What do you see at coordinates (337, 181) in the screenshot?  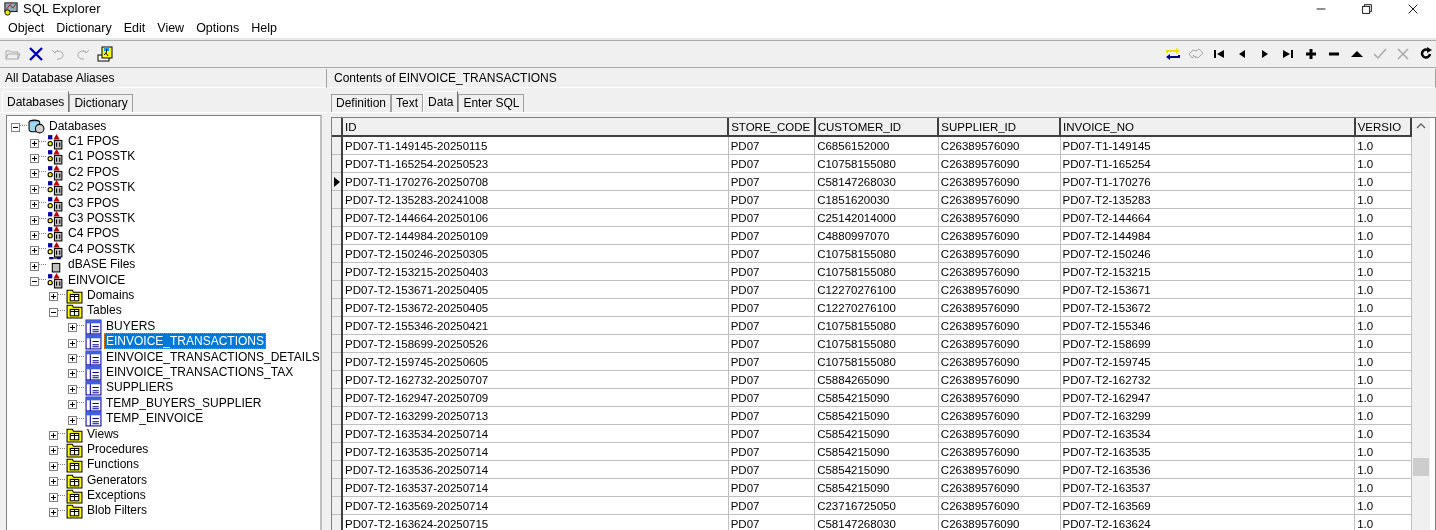 I see `current-row-icon` at bounding box center [337, 181].